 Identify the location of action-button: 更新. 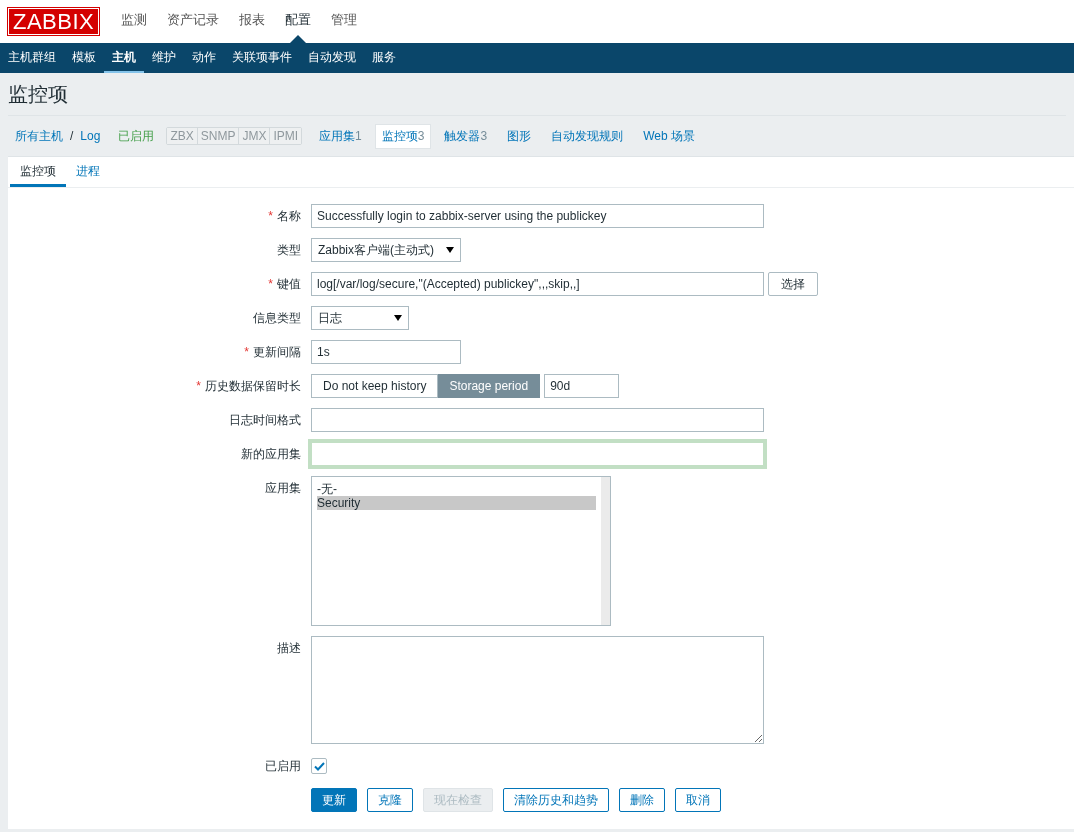
(334, 800).